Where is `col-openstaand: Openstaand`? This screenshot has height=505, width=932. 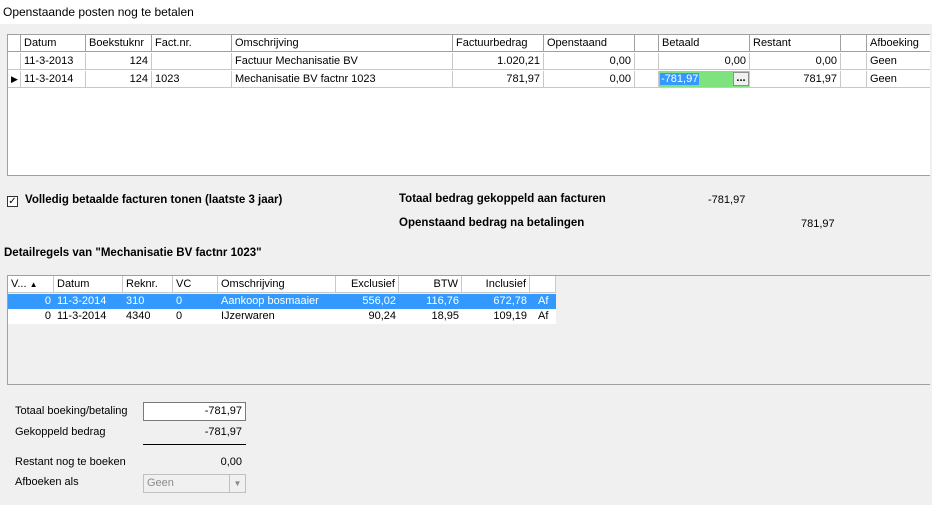 col-openstaand: Openstaand is located at coordinates (589, 43).